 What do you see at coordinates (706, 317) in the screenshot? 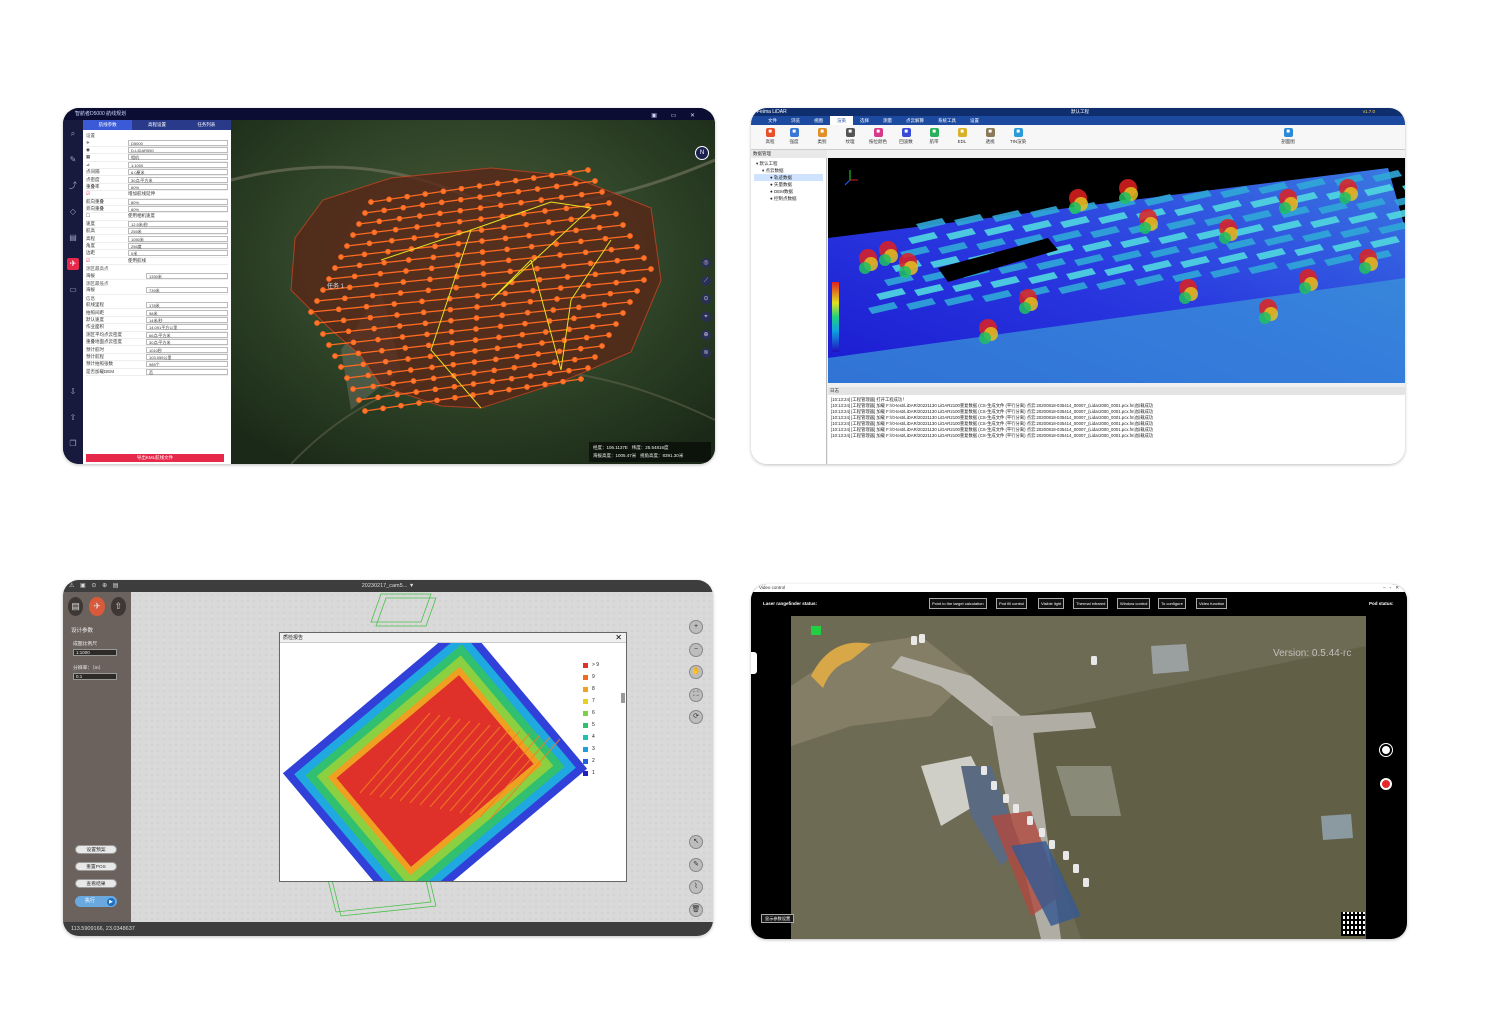
I see `pin-icon: ⌖` at bounding box center [706, 317].